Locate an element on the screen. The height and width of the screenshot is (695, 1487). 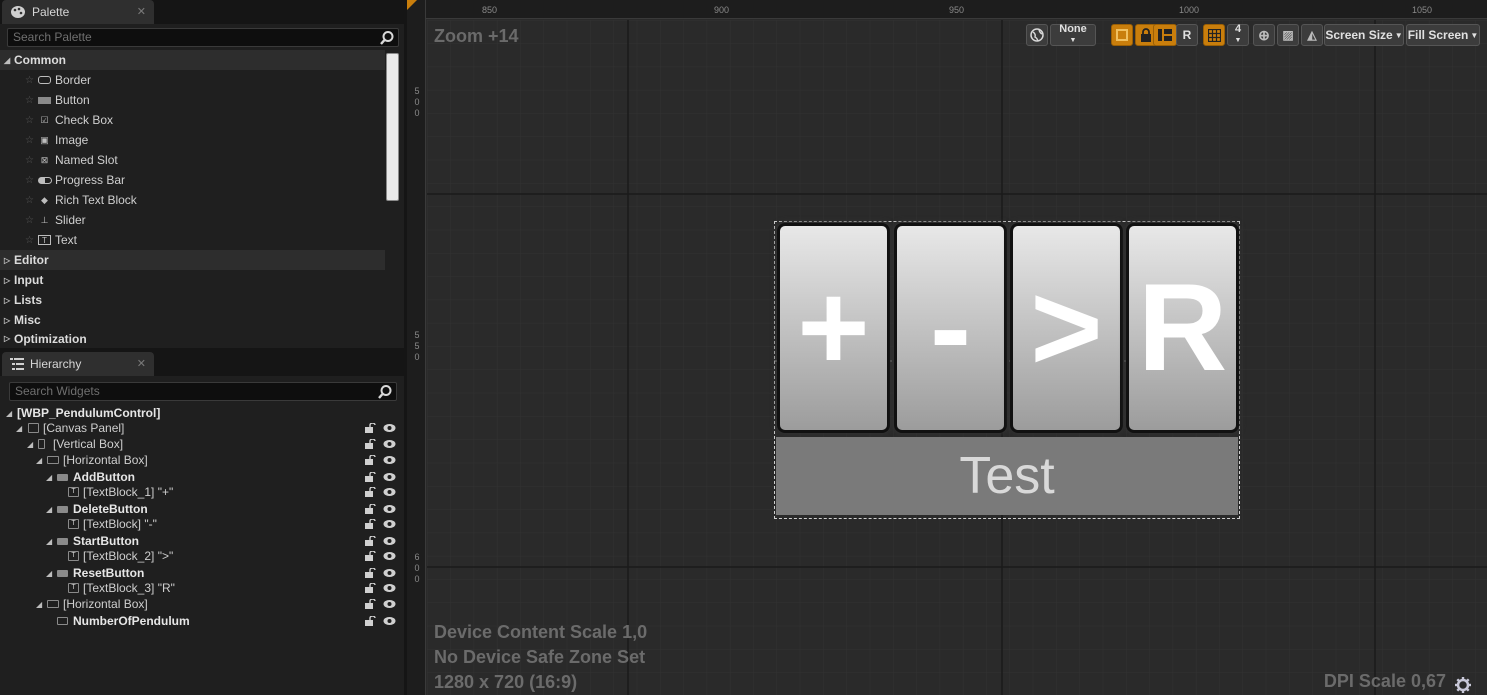
category-optimization: ▷ Optimization is located at coordinates (192, 338).